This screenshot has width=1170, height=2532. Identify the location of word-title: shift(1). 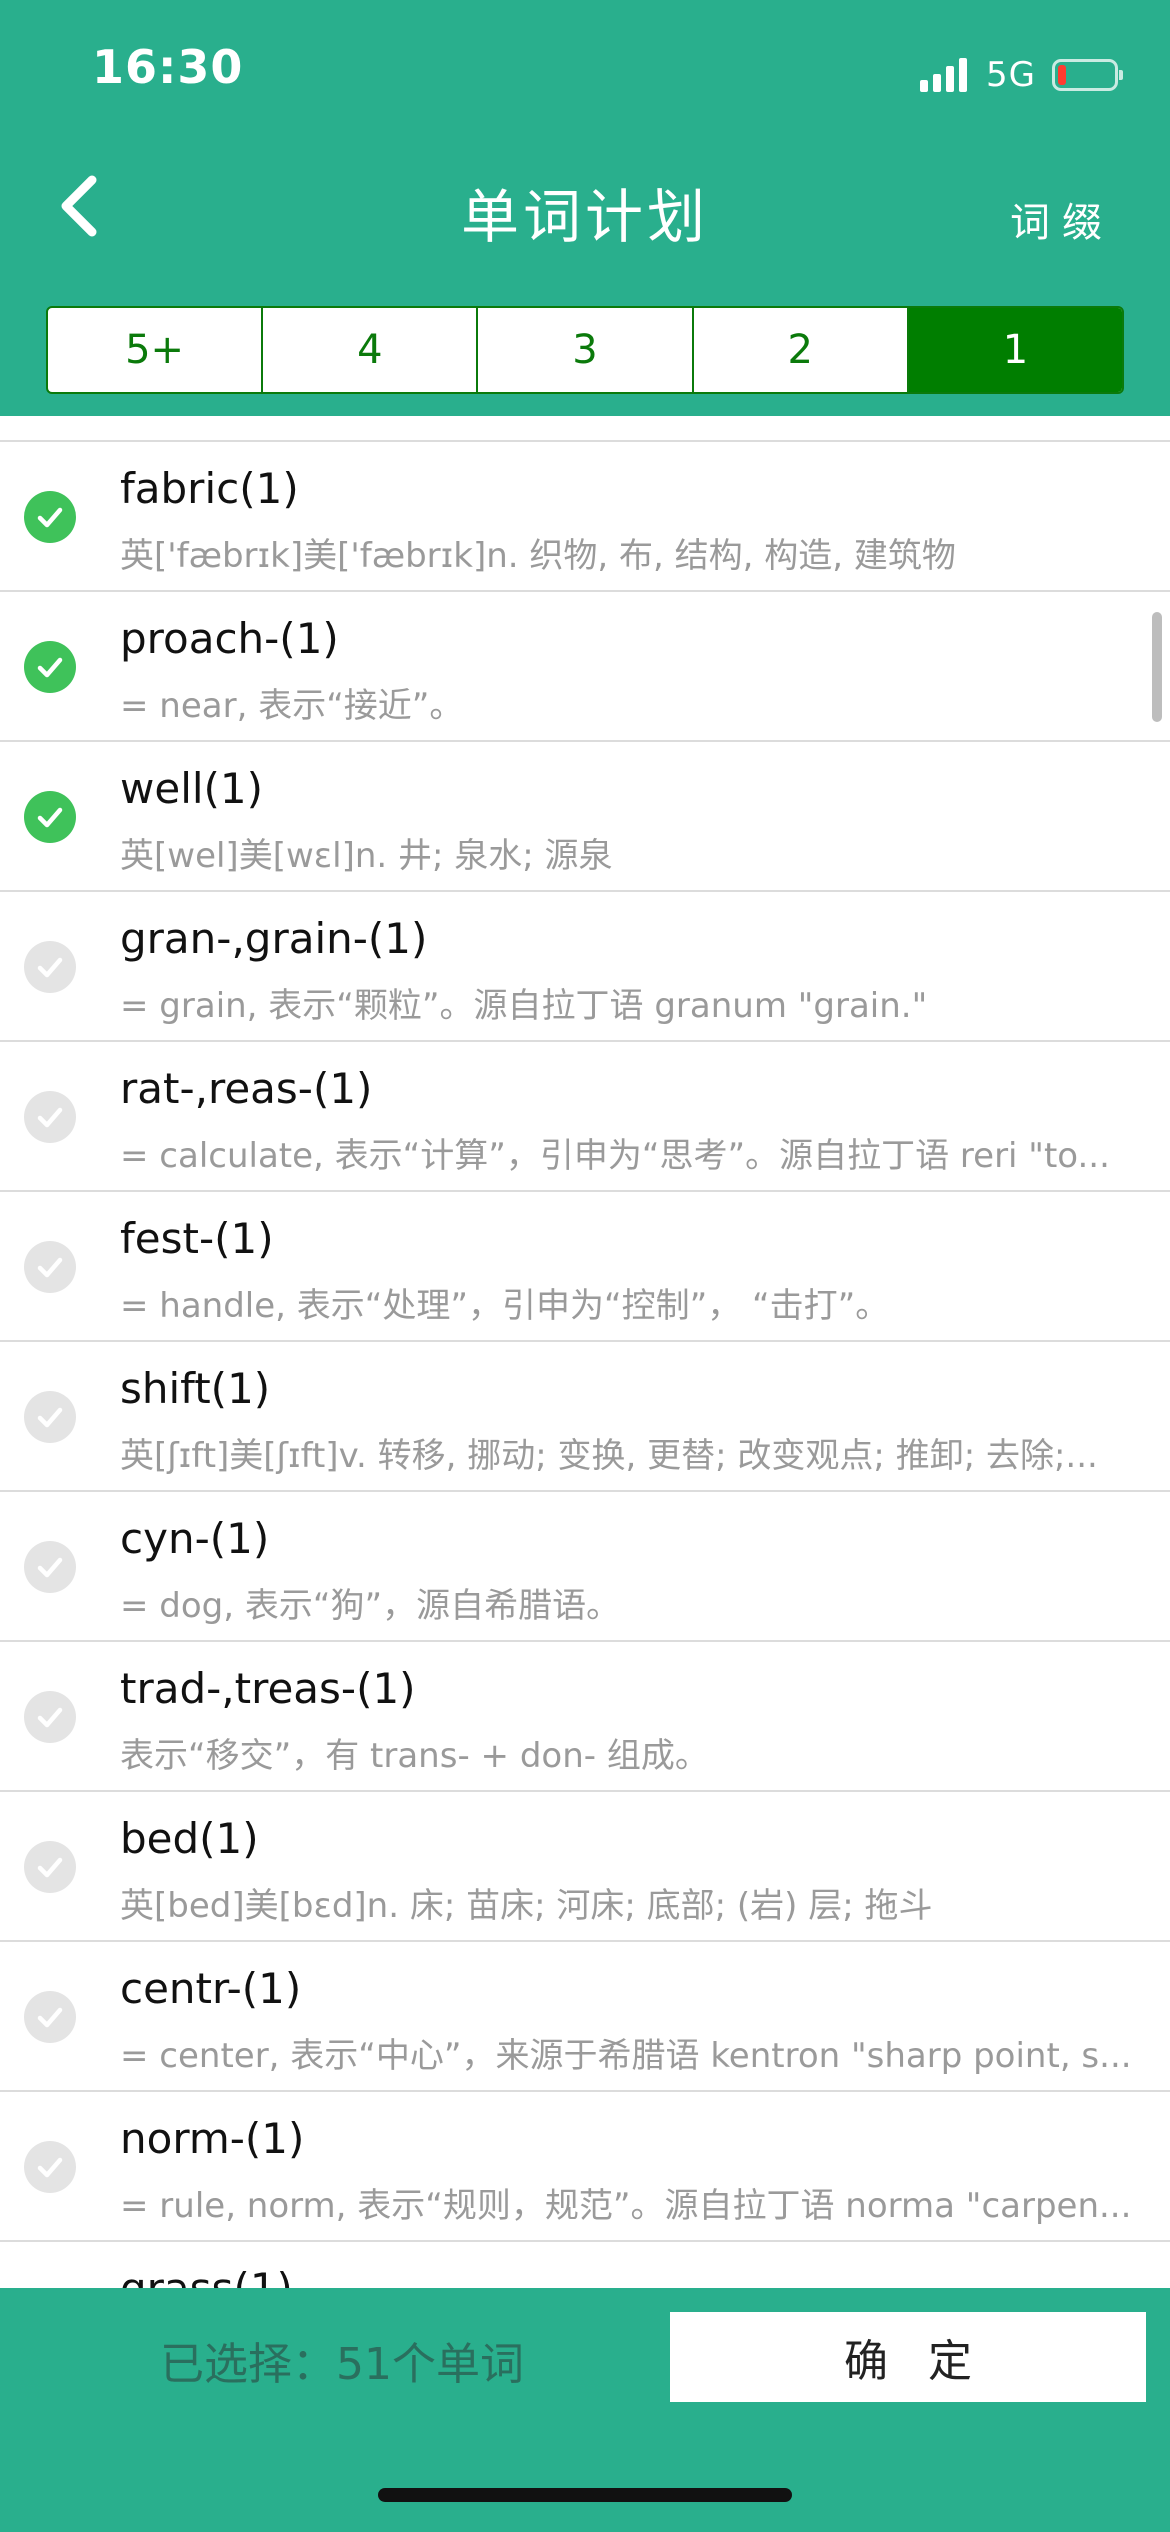
(195, 1388).